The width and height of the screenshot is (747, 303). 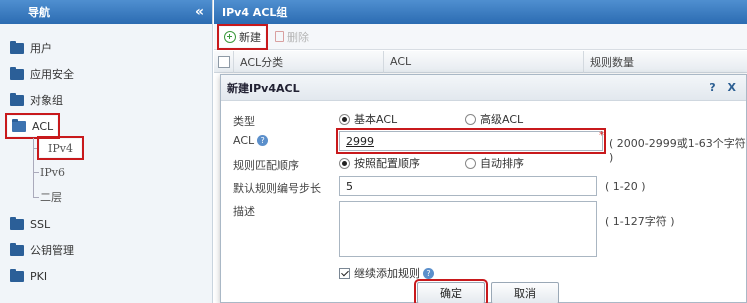 What do you see at coordinates (601, 135) in the screenshot?
I see `required-mark: *` at bounding box center [601, 135].